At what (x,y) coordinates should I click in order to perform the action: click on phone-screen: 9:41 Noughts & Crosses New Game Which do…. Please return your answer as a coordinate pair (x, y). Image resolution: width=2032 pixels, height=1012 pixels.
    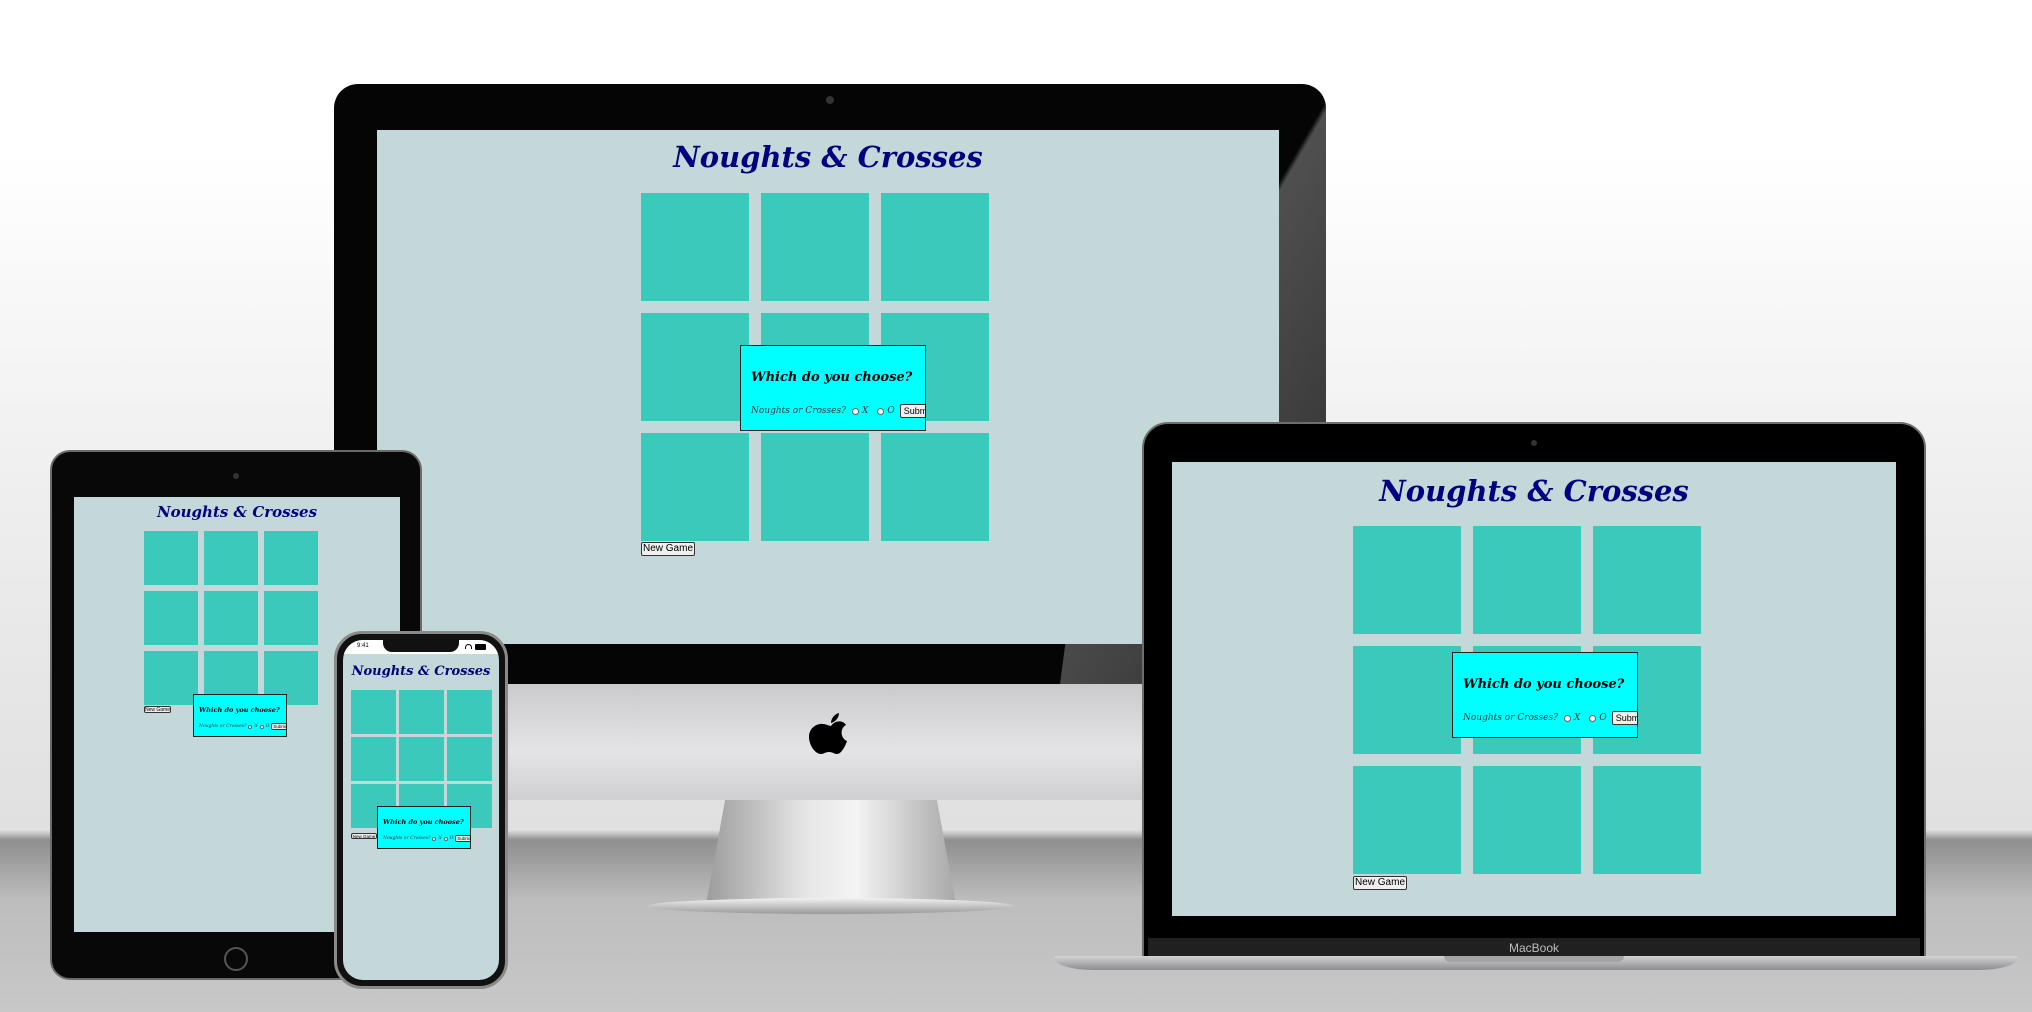
    Looking at the image, I should click on (421, 810).